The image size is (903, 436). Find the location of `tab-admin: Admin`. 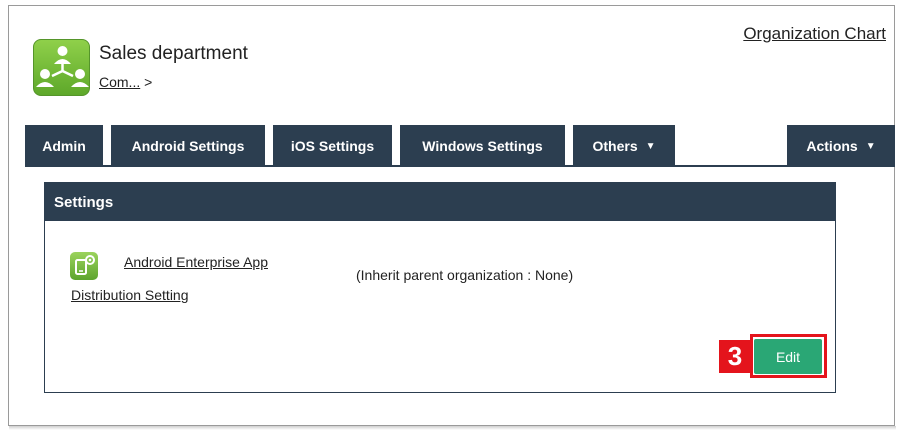

tab-admin: Admin is located at coordinates (64, 146).